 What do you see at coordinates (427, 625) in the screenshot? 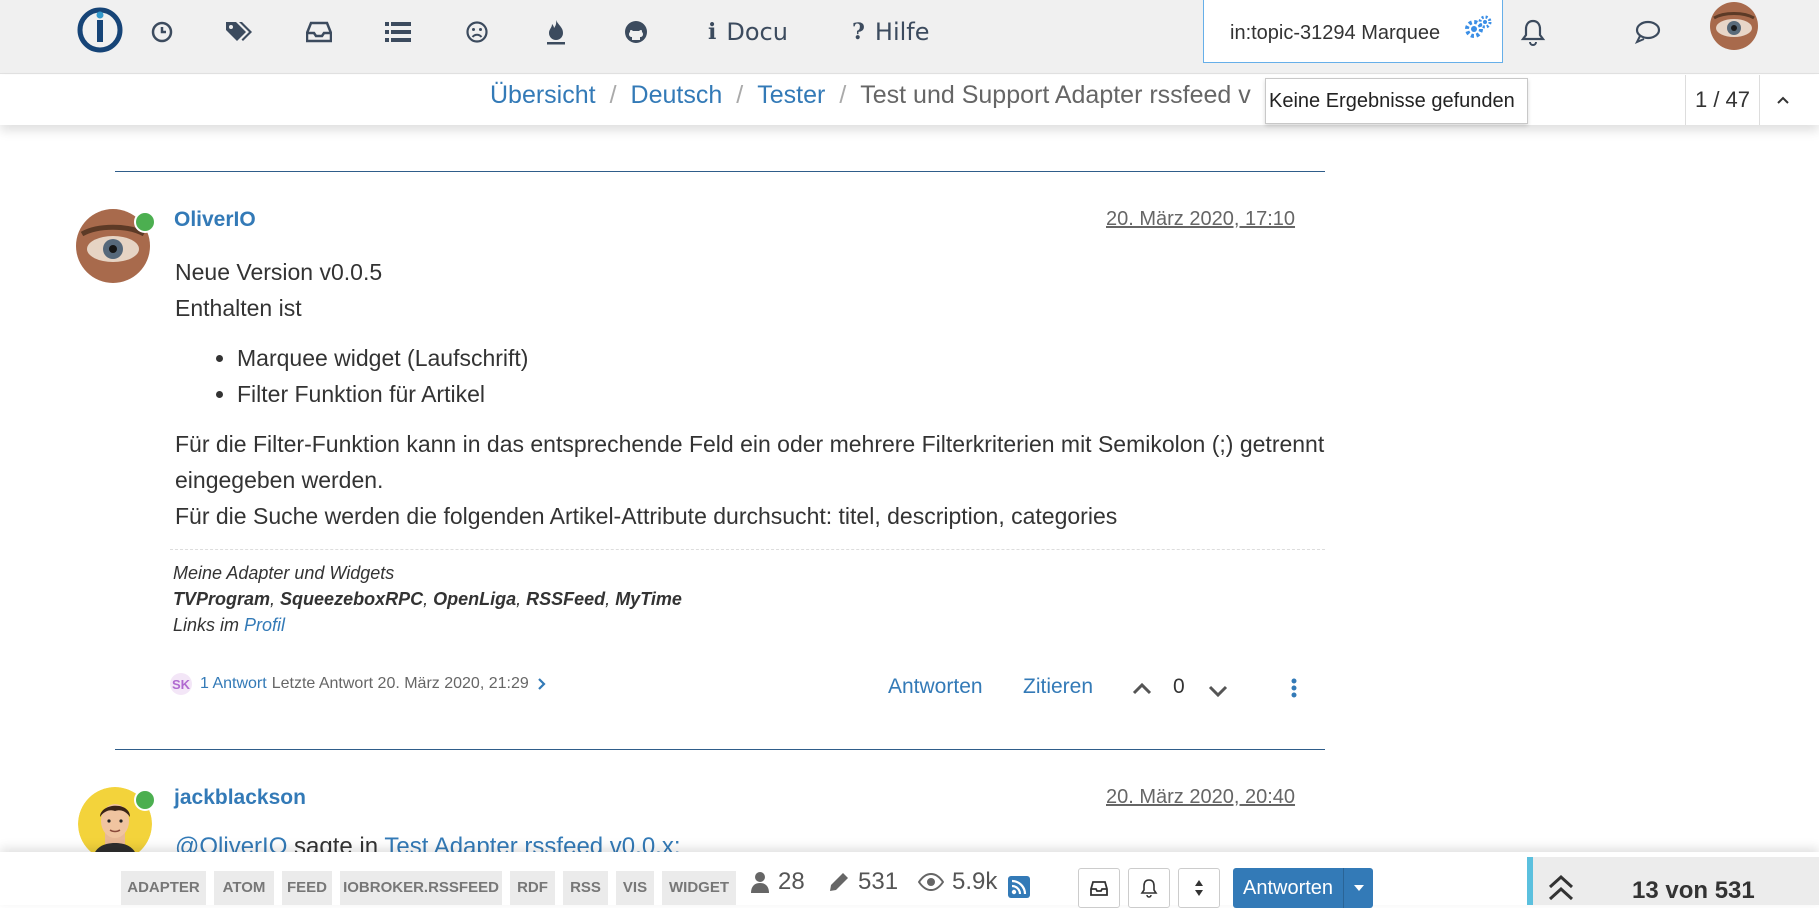
I see `signature-links: Links im Profil` at bounding box center [427, 625].